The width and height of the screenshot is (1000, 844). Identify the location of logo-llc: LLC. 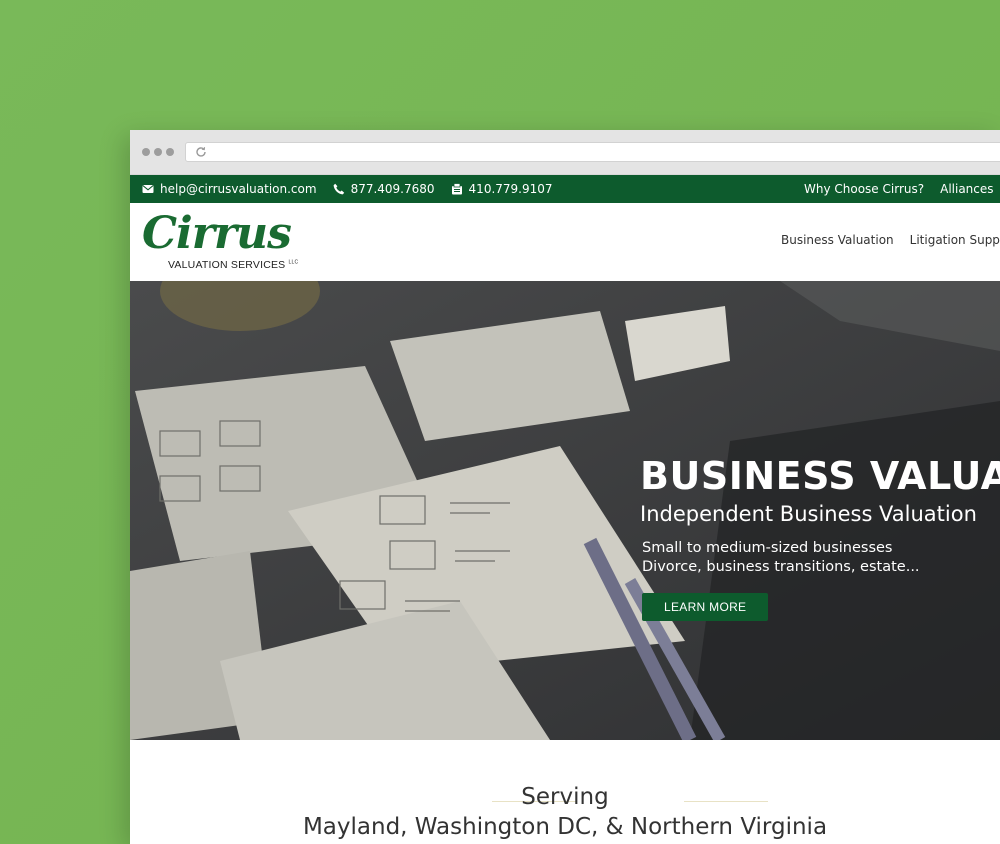
(293, 262).